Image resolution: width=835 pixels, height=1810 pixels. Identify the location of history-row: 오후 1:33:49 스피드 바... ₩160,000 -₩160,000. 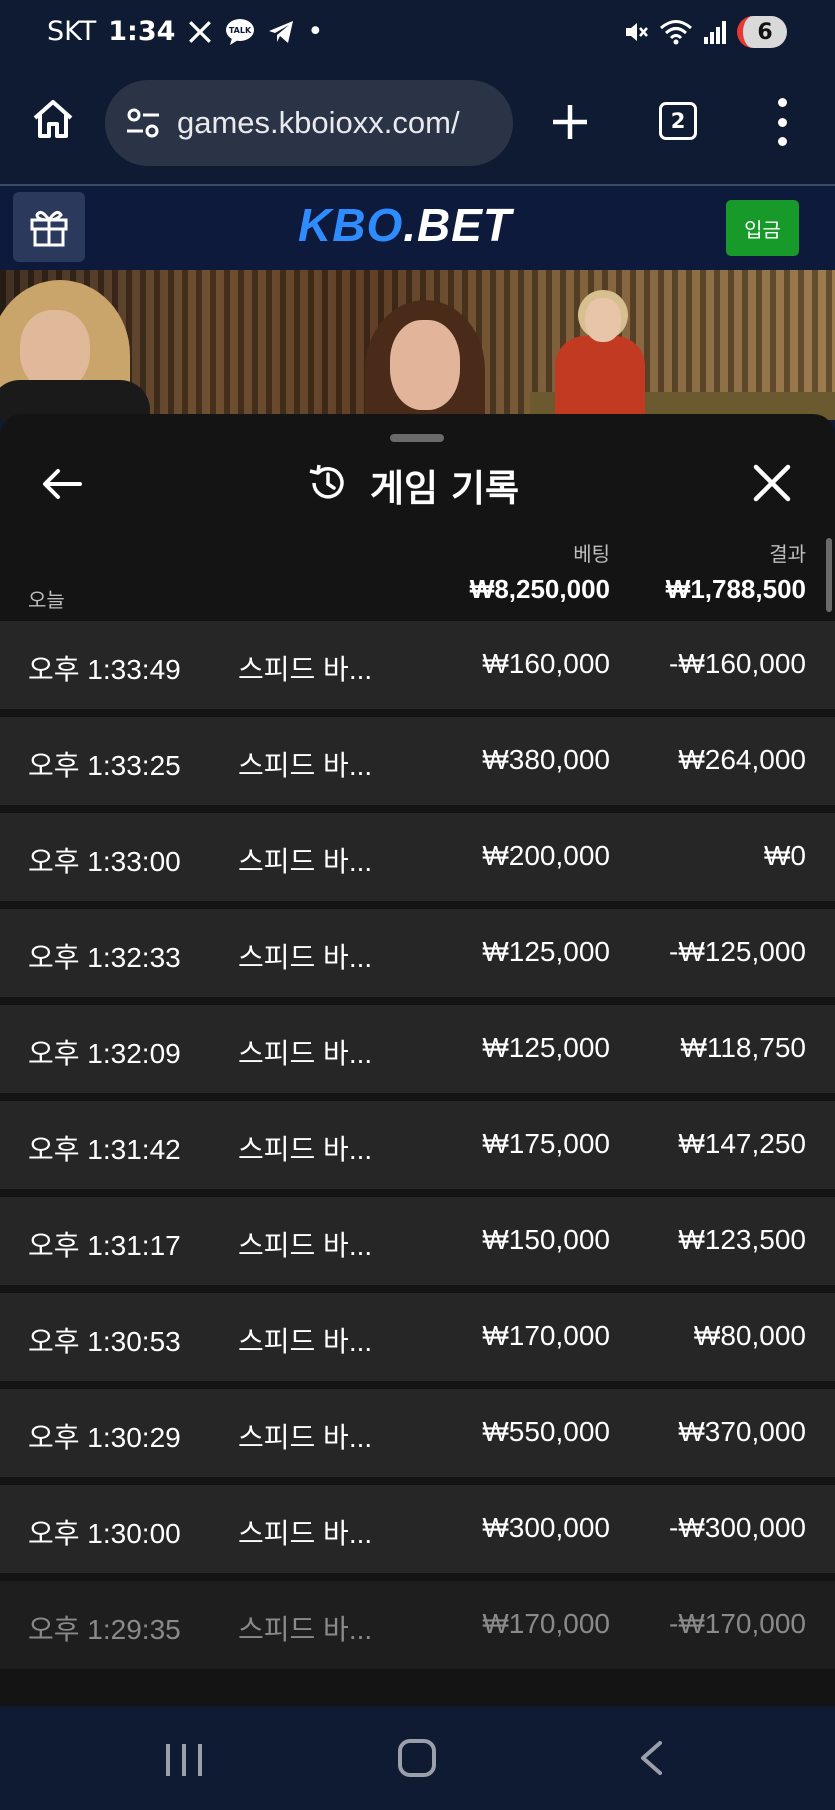
(417, 665).